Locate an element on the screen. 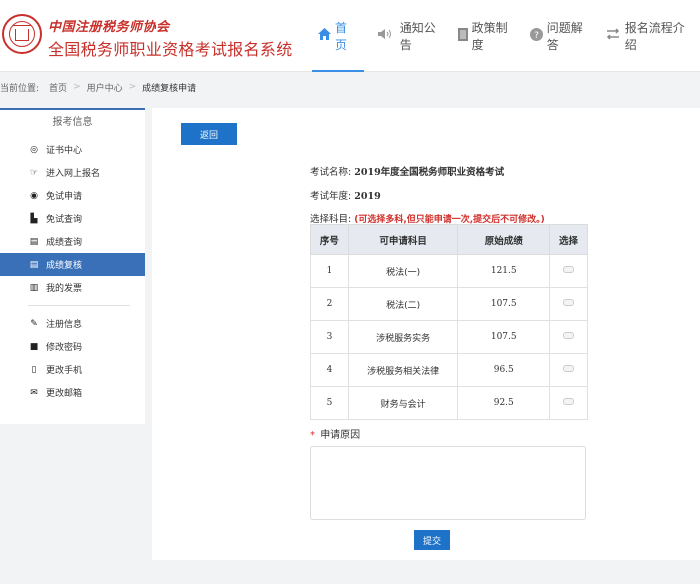 This screenshot has width=700, height=584. flow-icon is located at coordinates (613, 36).